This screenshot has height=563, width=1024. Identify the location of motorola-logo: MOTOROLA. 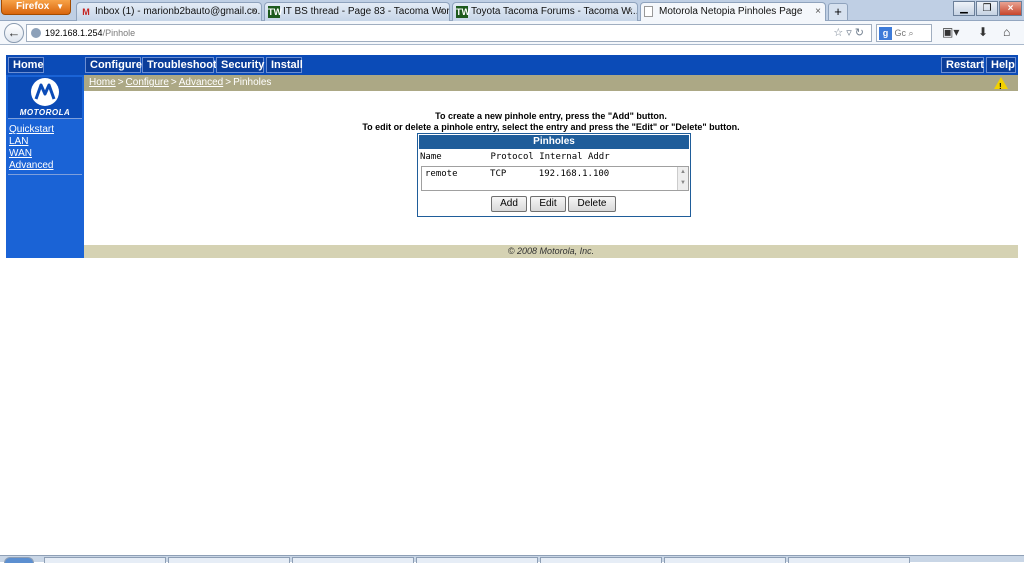
(45, 98).